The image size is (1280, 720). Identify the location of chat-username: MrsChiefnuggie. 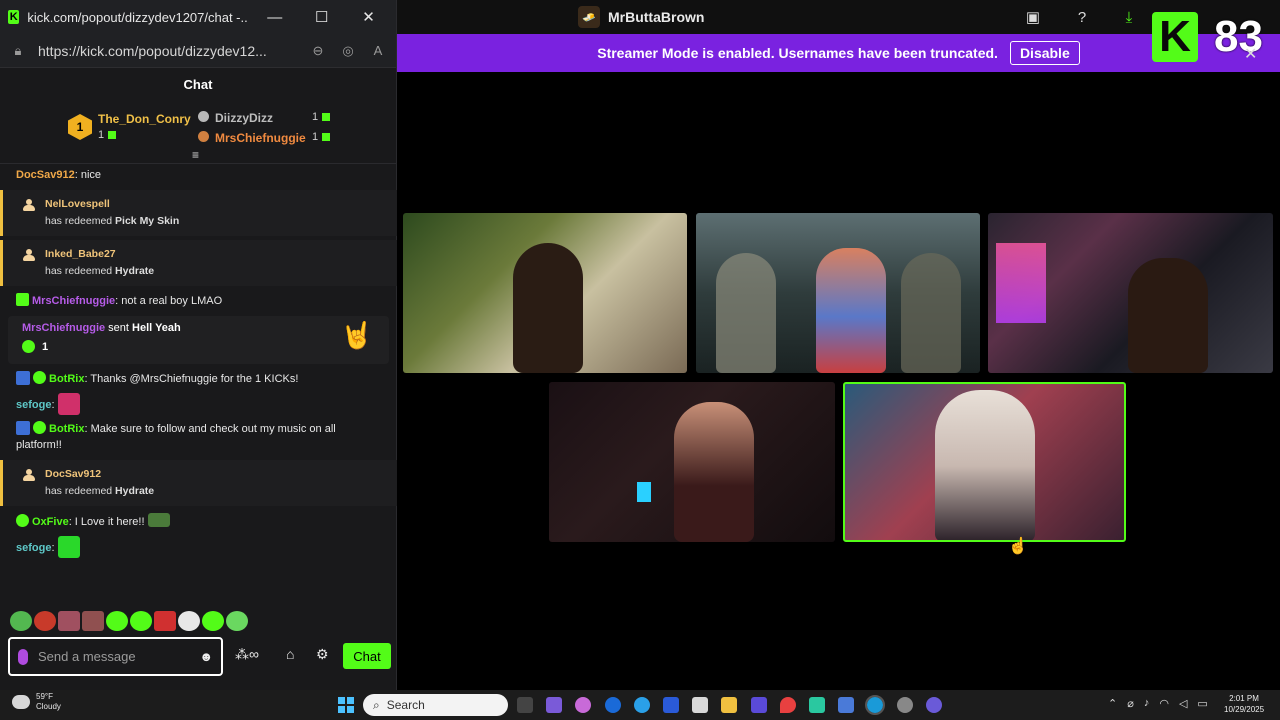
(73, 301).